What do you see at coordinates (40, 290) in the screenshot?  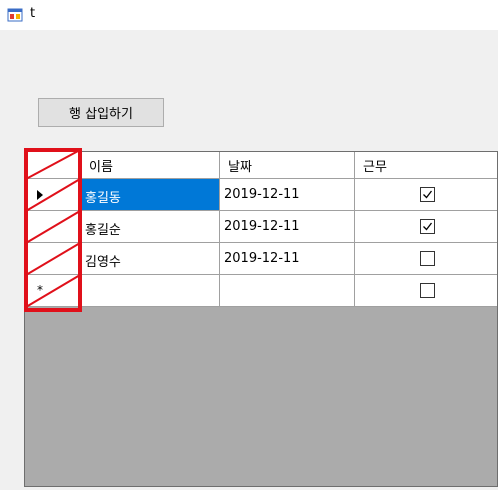 I see `new-row-marker: *` at bounding box center [40, 290].